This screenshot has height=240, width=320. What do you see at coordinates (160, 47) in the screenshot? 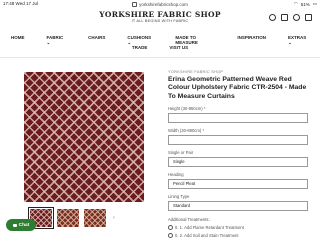
I see `nav-row-2: TRADE VISIT US` at bounding box center [160, 47].